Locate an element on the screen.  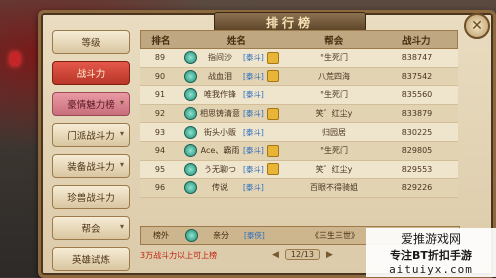
sidebar-item-label: 帮会 is located at coordinates (91, 229).